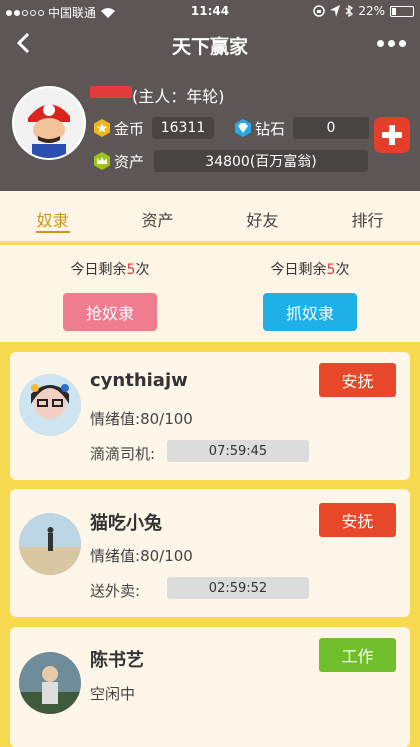 The image size is (420, 747). I want to click on tab-friends: 好友, so click(262, 216).